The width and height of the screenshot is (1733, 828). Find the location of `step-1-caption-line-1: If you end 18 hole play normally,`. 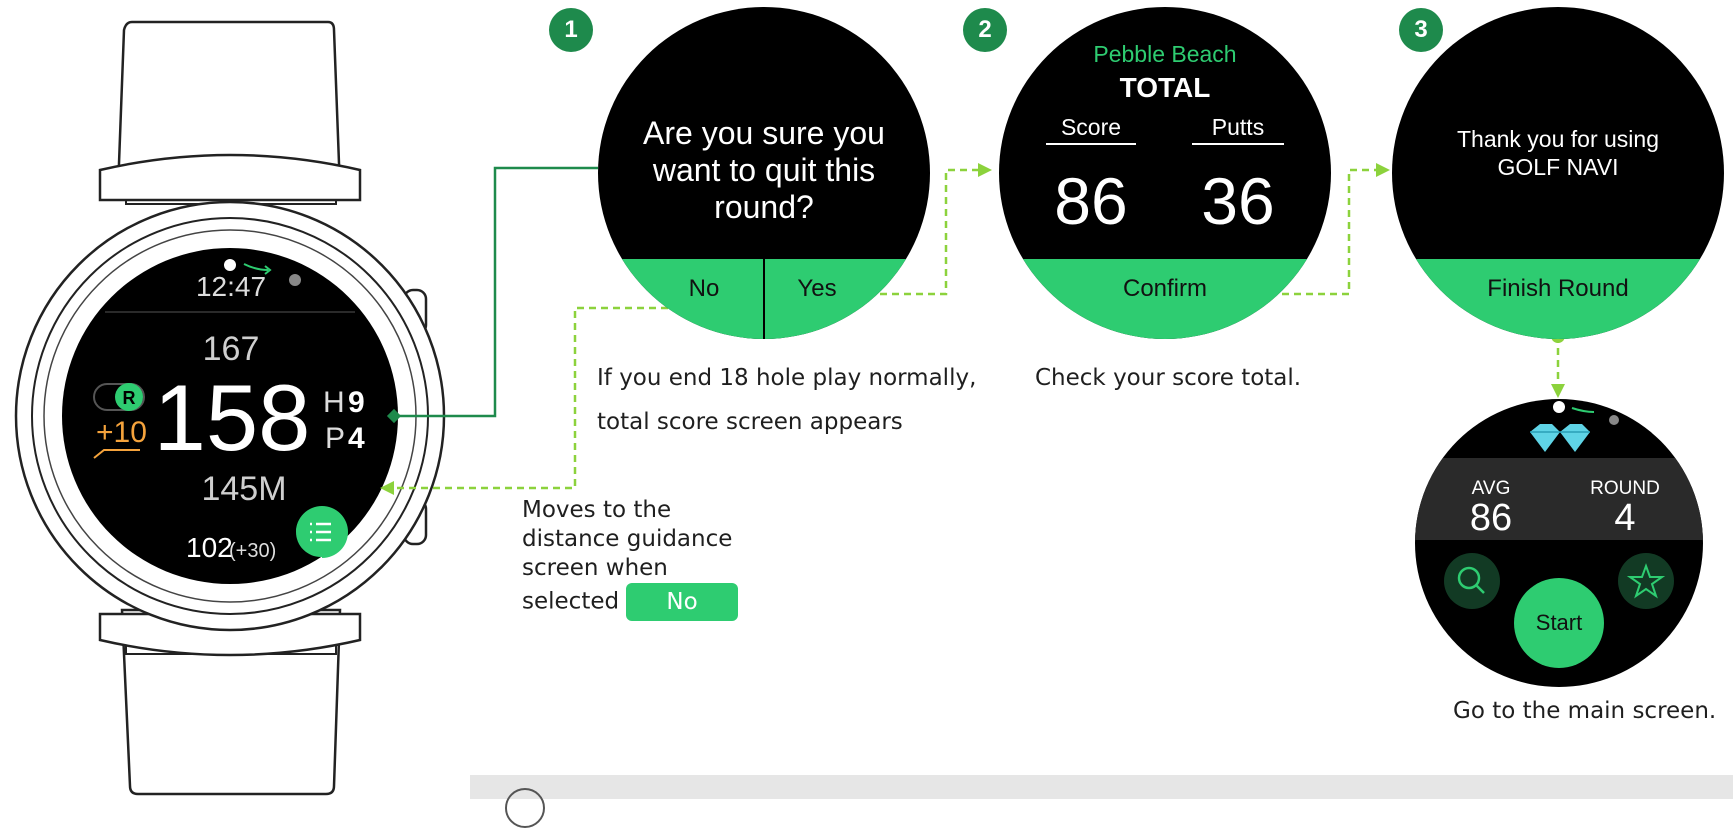

step-1-caption-line-1: If you end 18 hole play normally, is located at coordinates (787, 378).